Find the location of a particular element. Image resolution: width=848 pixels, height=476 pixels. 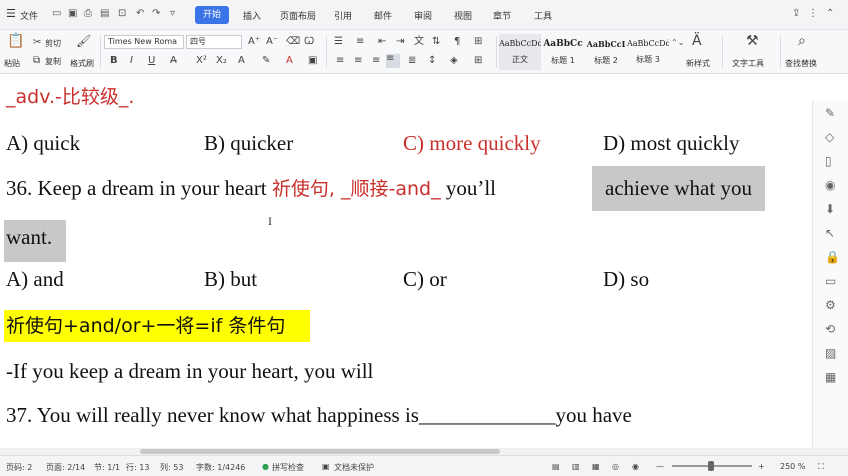

eye-icon: ◉ is located at coordinates (635, 466).